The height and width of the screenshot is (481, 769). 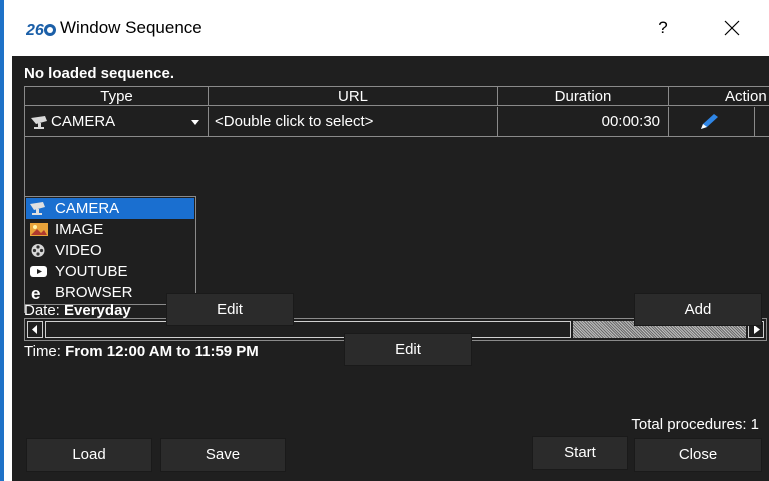 I want to click on scroll-left-button, so click(x=35, y=329).